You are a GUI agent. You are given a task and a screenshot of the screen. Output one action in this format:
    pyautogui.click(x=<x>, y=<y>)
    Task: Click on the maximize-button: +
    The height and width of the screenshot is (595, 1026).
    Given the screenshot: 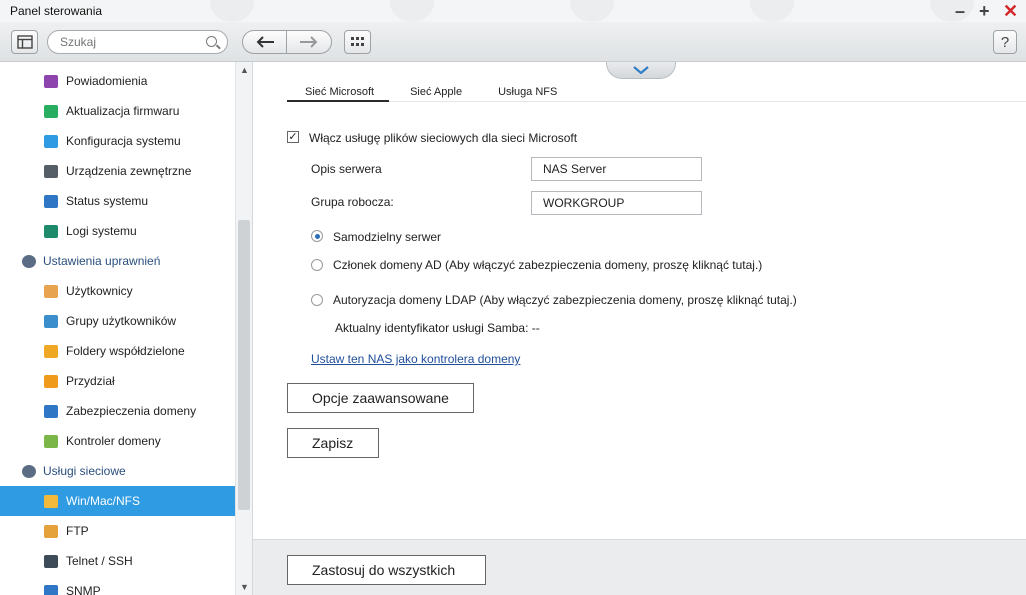 What is the action you would take?
    pyautogui.click(x=984, y=11)
    